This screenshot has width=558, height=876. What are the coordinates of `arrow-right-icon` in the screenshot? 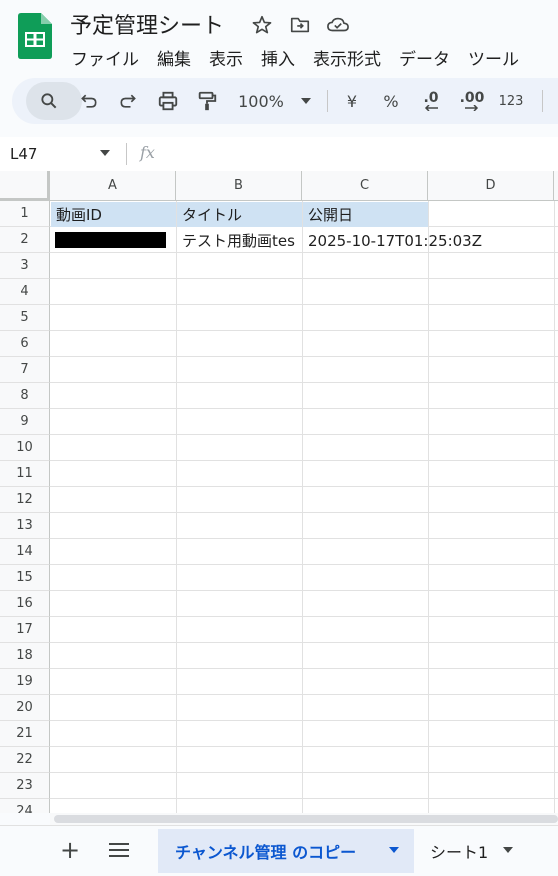 It's located at (472, 108).